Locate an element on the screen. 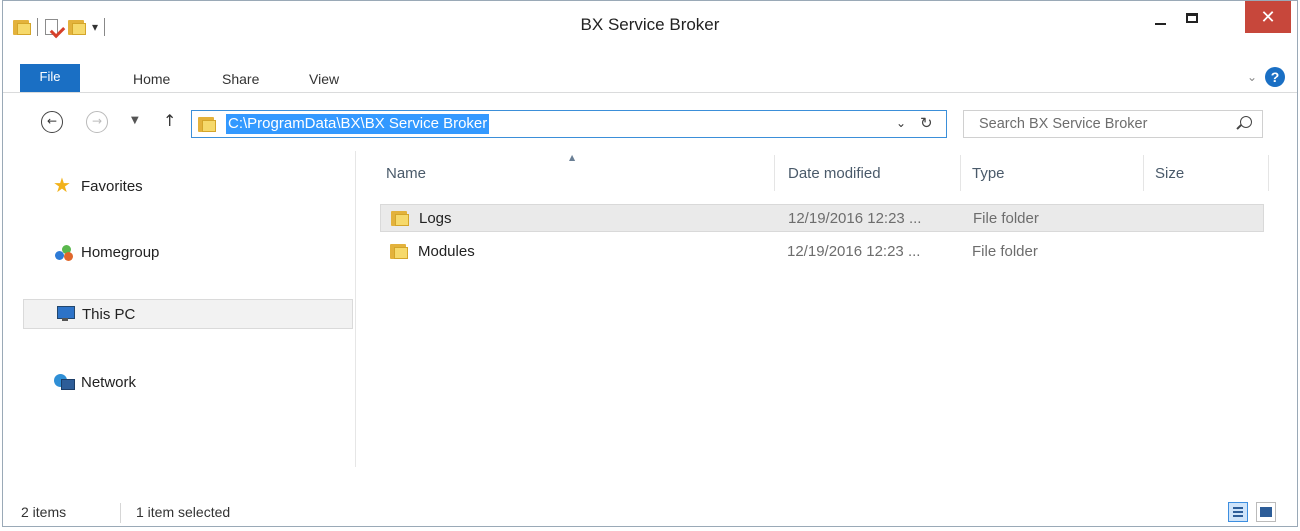  column-header-name: Name is located at coordinates (406, 178).